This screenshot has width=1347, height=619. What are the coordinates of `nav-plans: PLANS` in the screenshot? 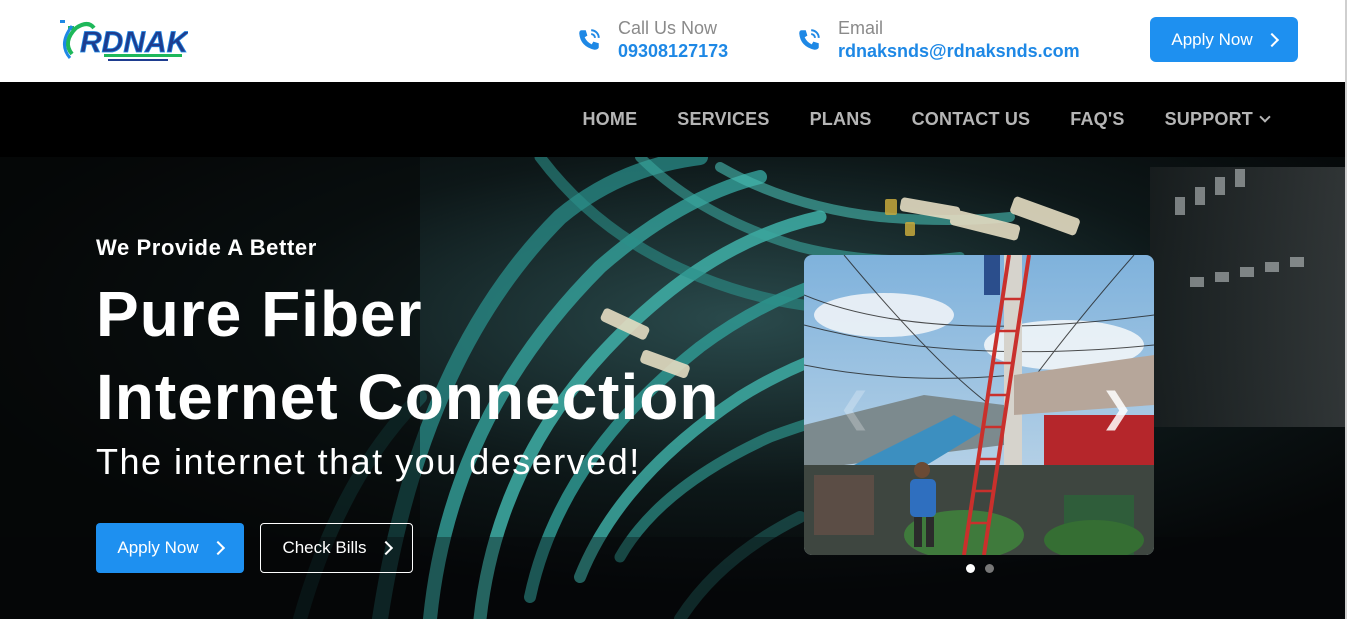 It's located at (841, 119).